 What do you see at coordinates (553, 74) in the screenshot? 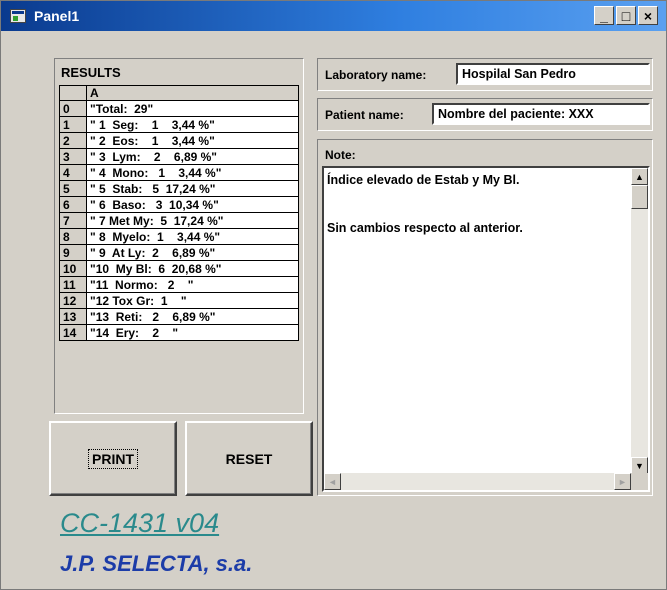
I see `laboratory-name-field: Hospilal San Pedro` at bounding box center [553, 74].